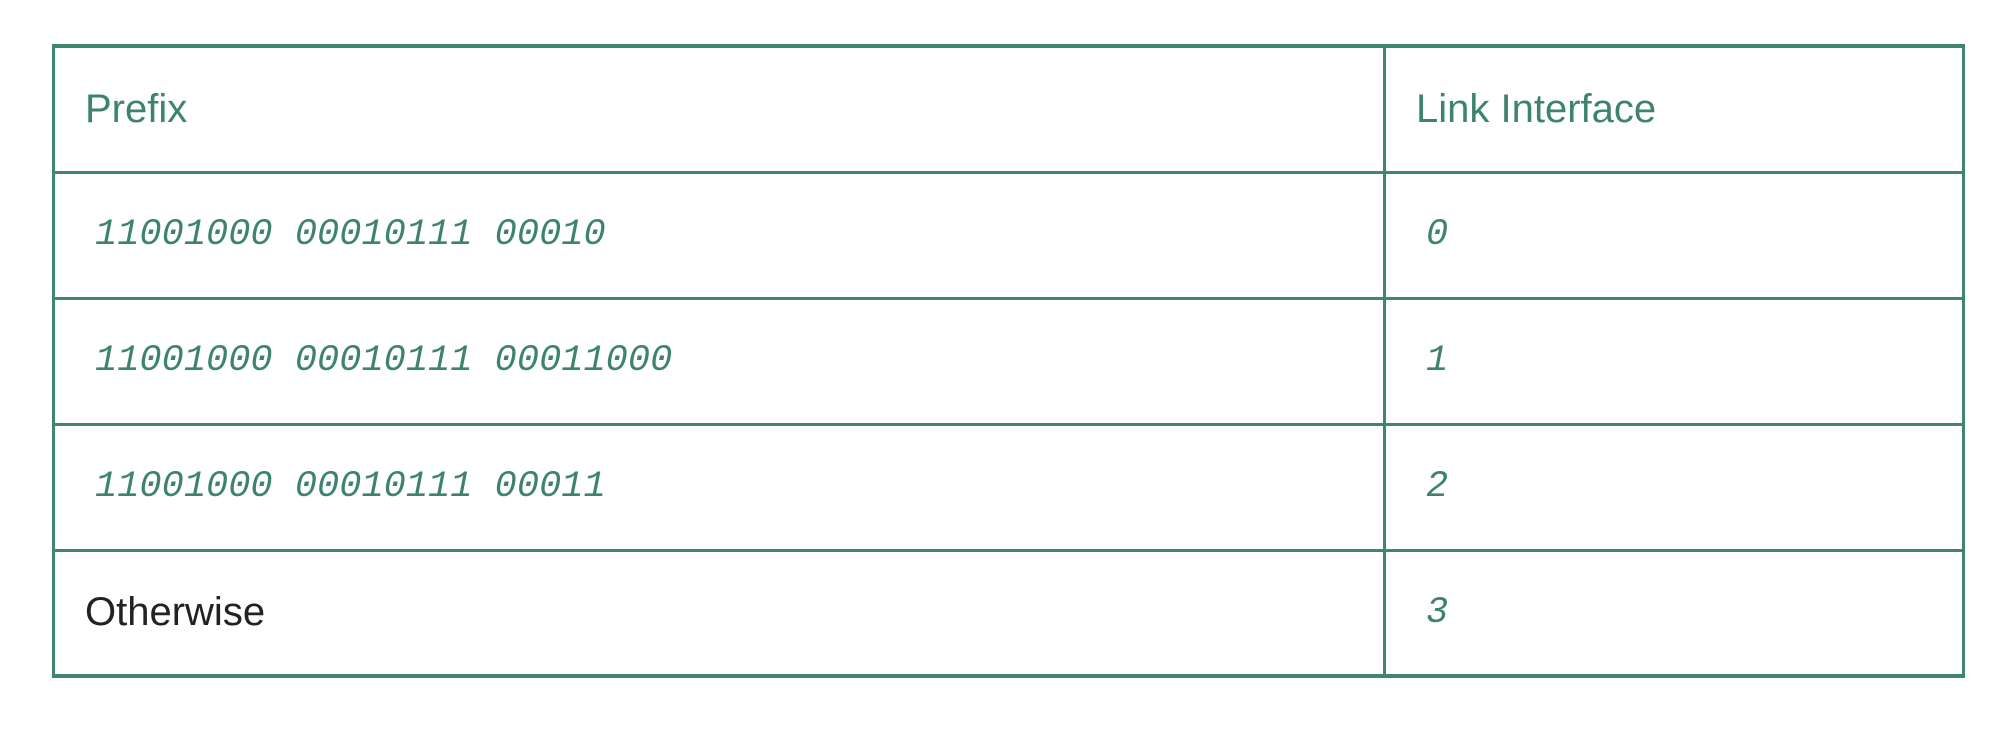  Describe the element at coordinates (1437, 235) in the screenshot. I see `link-interface-value: 0` at that location.